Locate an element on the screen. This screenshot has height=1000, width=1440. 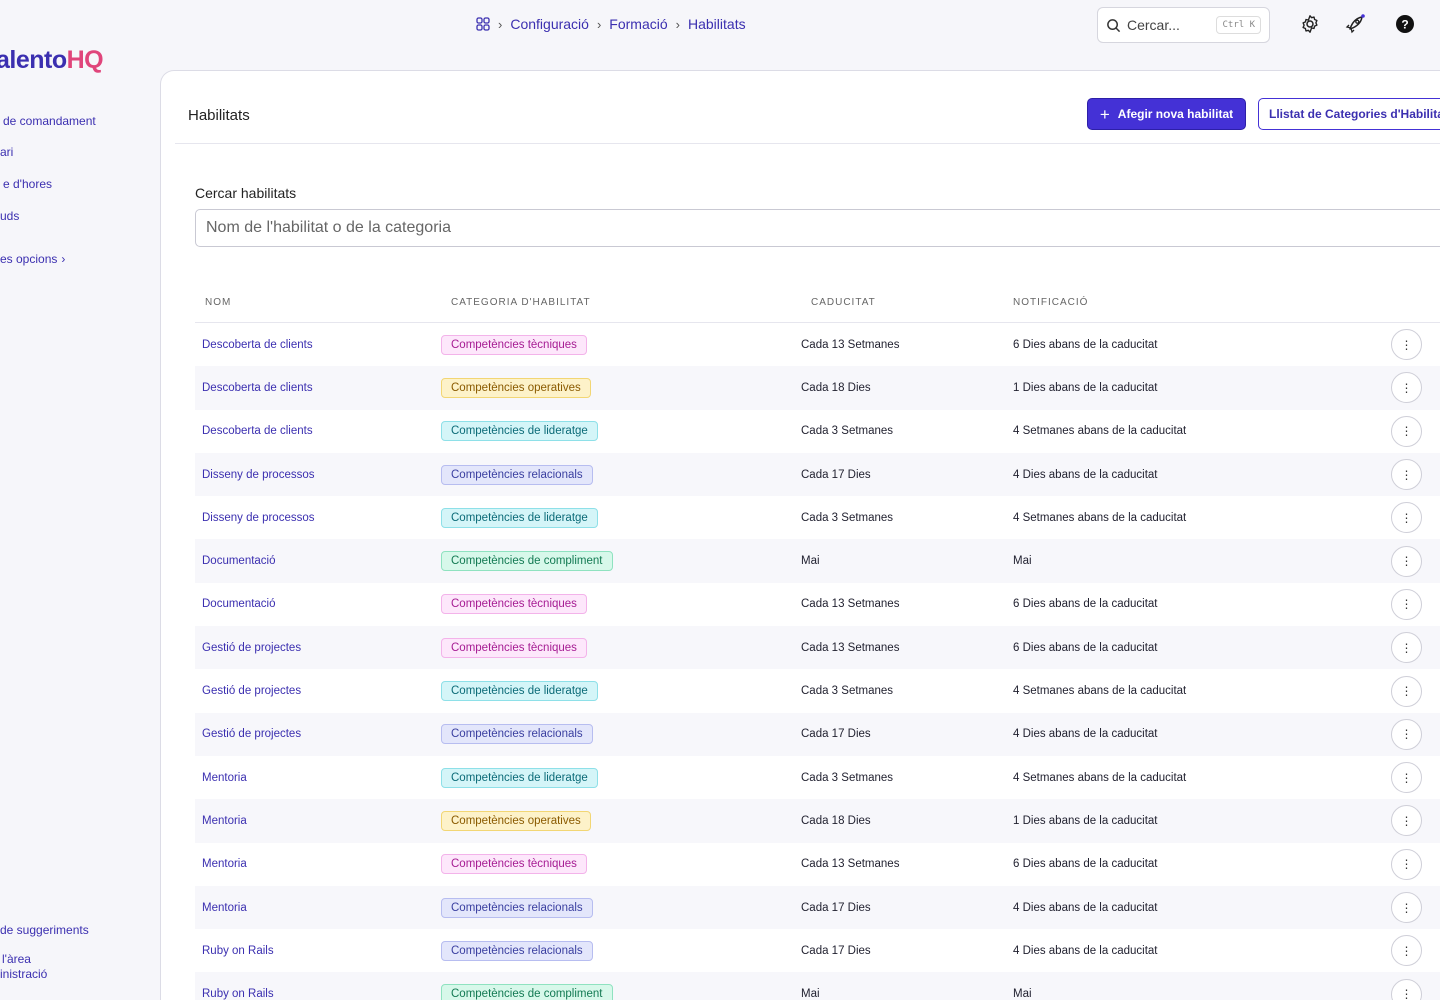
expiry-cell: Cada 13 Setmanes is located at coordinates (850, 864).